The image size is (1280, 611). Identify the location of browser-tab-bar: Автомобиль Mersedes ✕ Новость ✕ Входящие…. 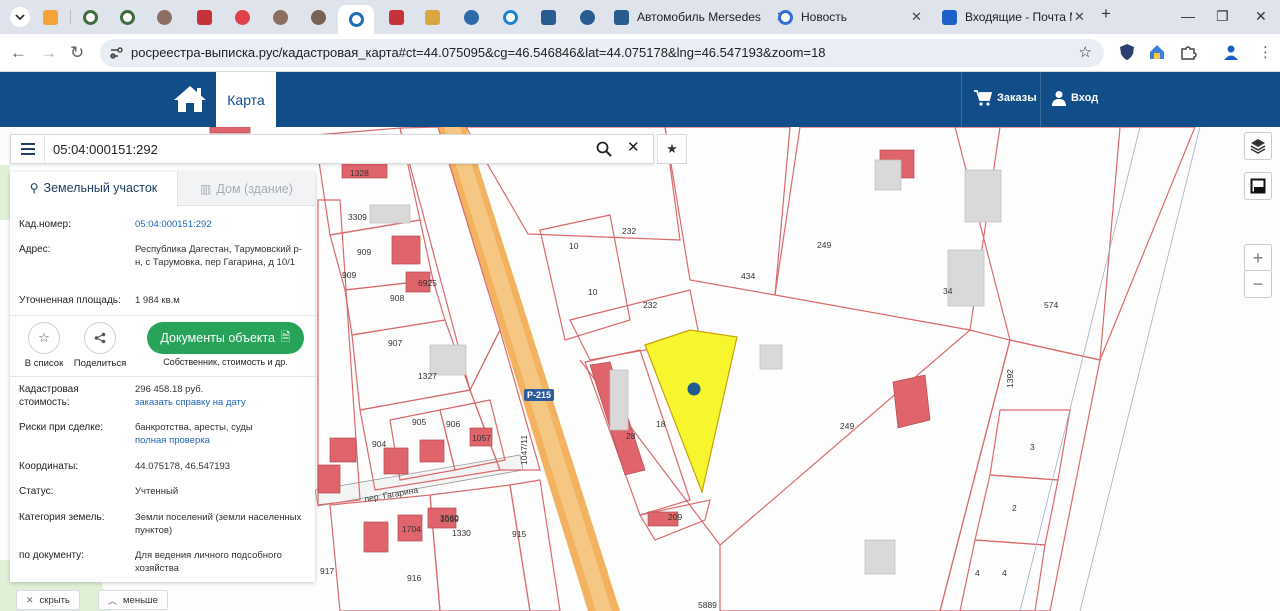
(640, 17).